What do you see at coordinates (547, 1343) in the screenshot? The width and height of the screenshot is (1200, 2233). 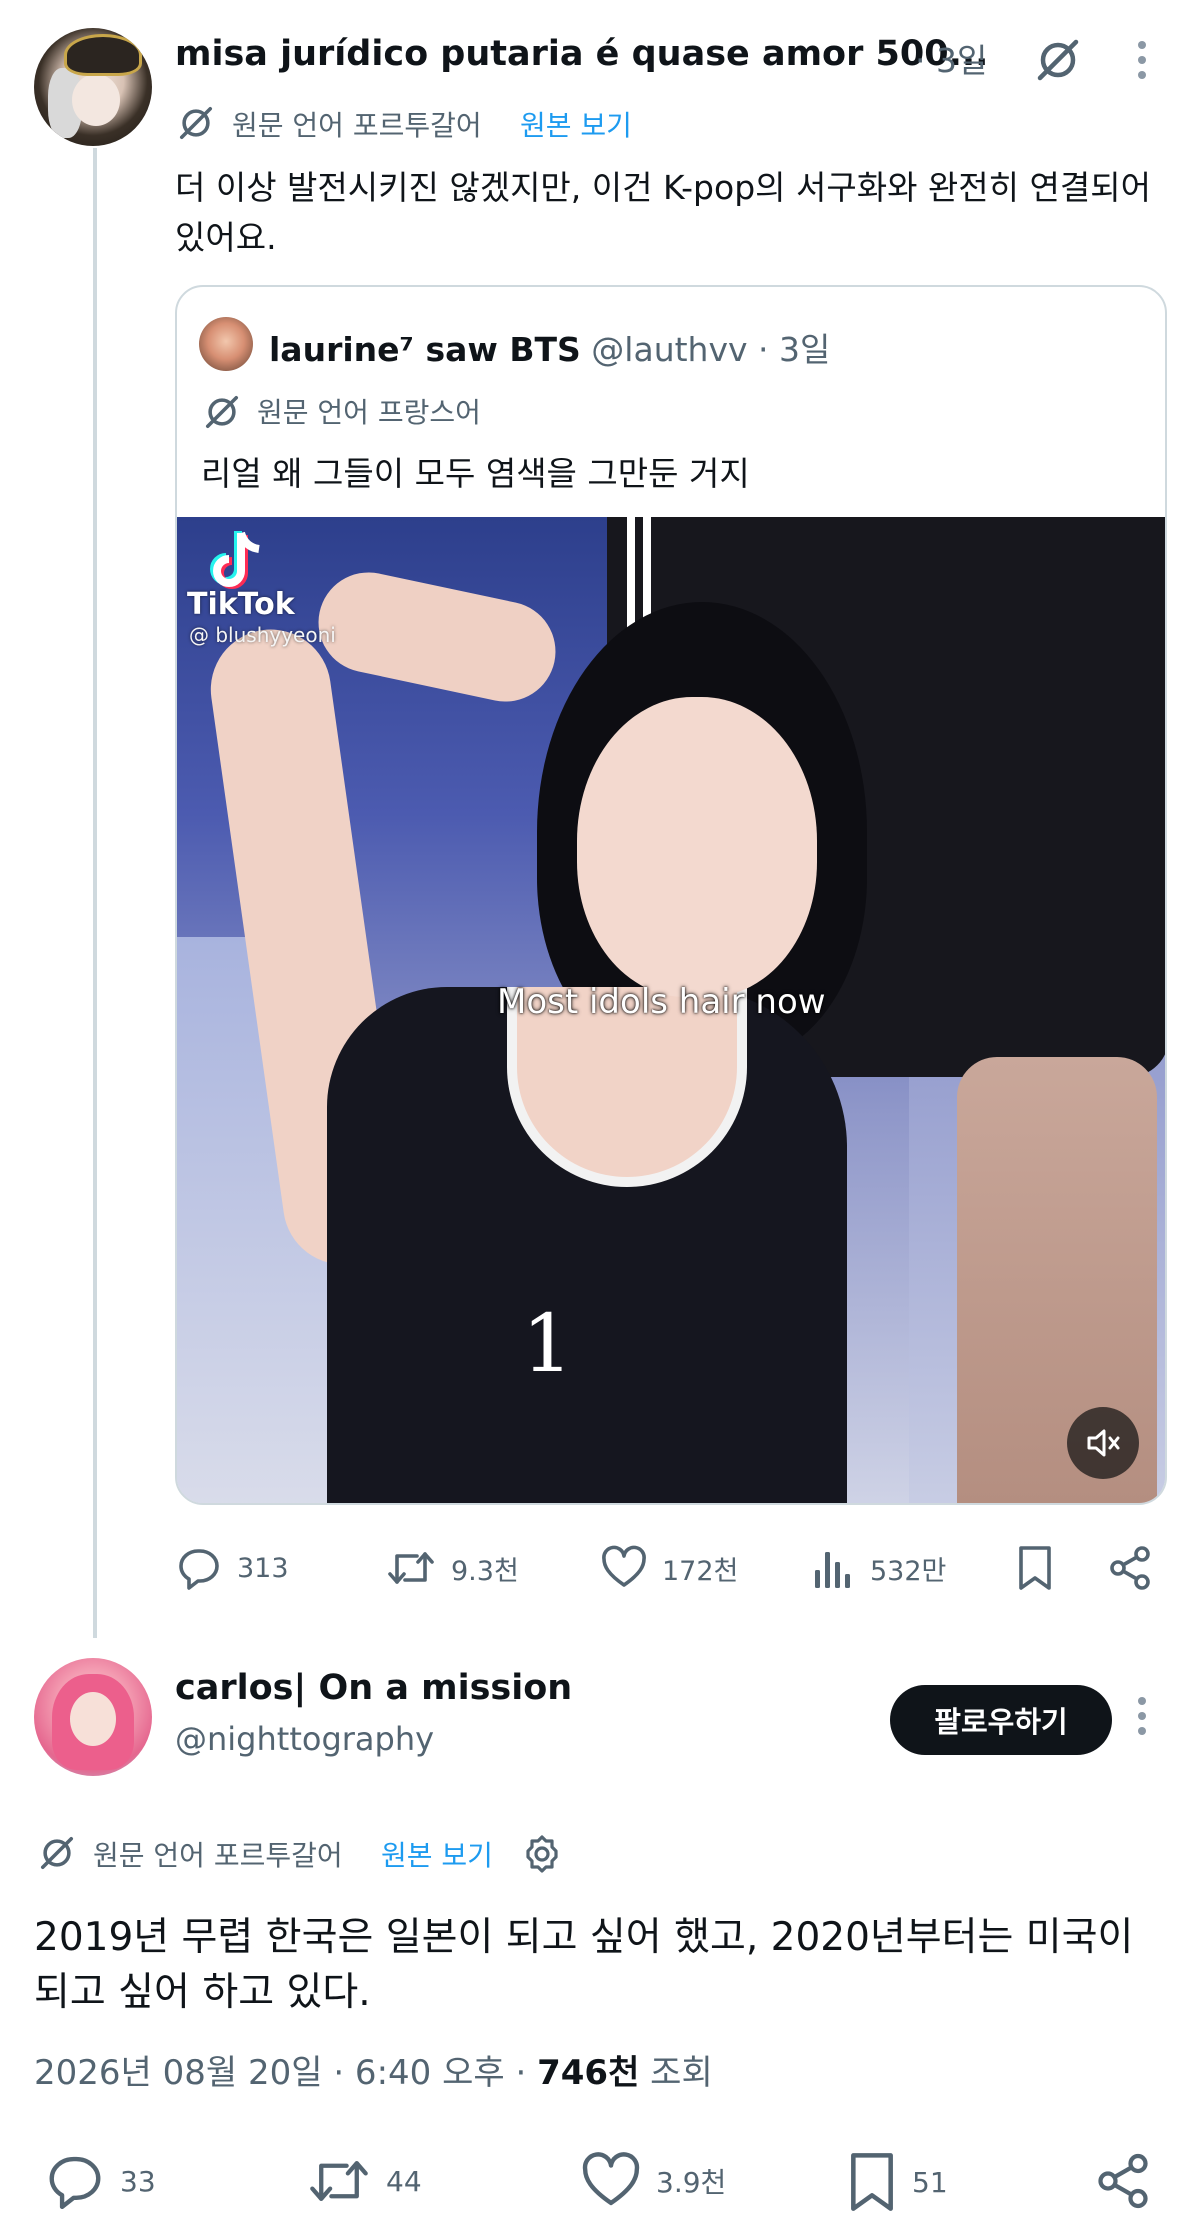 I see `jersey-number: 1` at bounding box center [547, 1343].